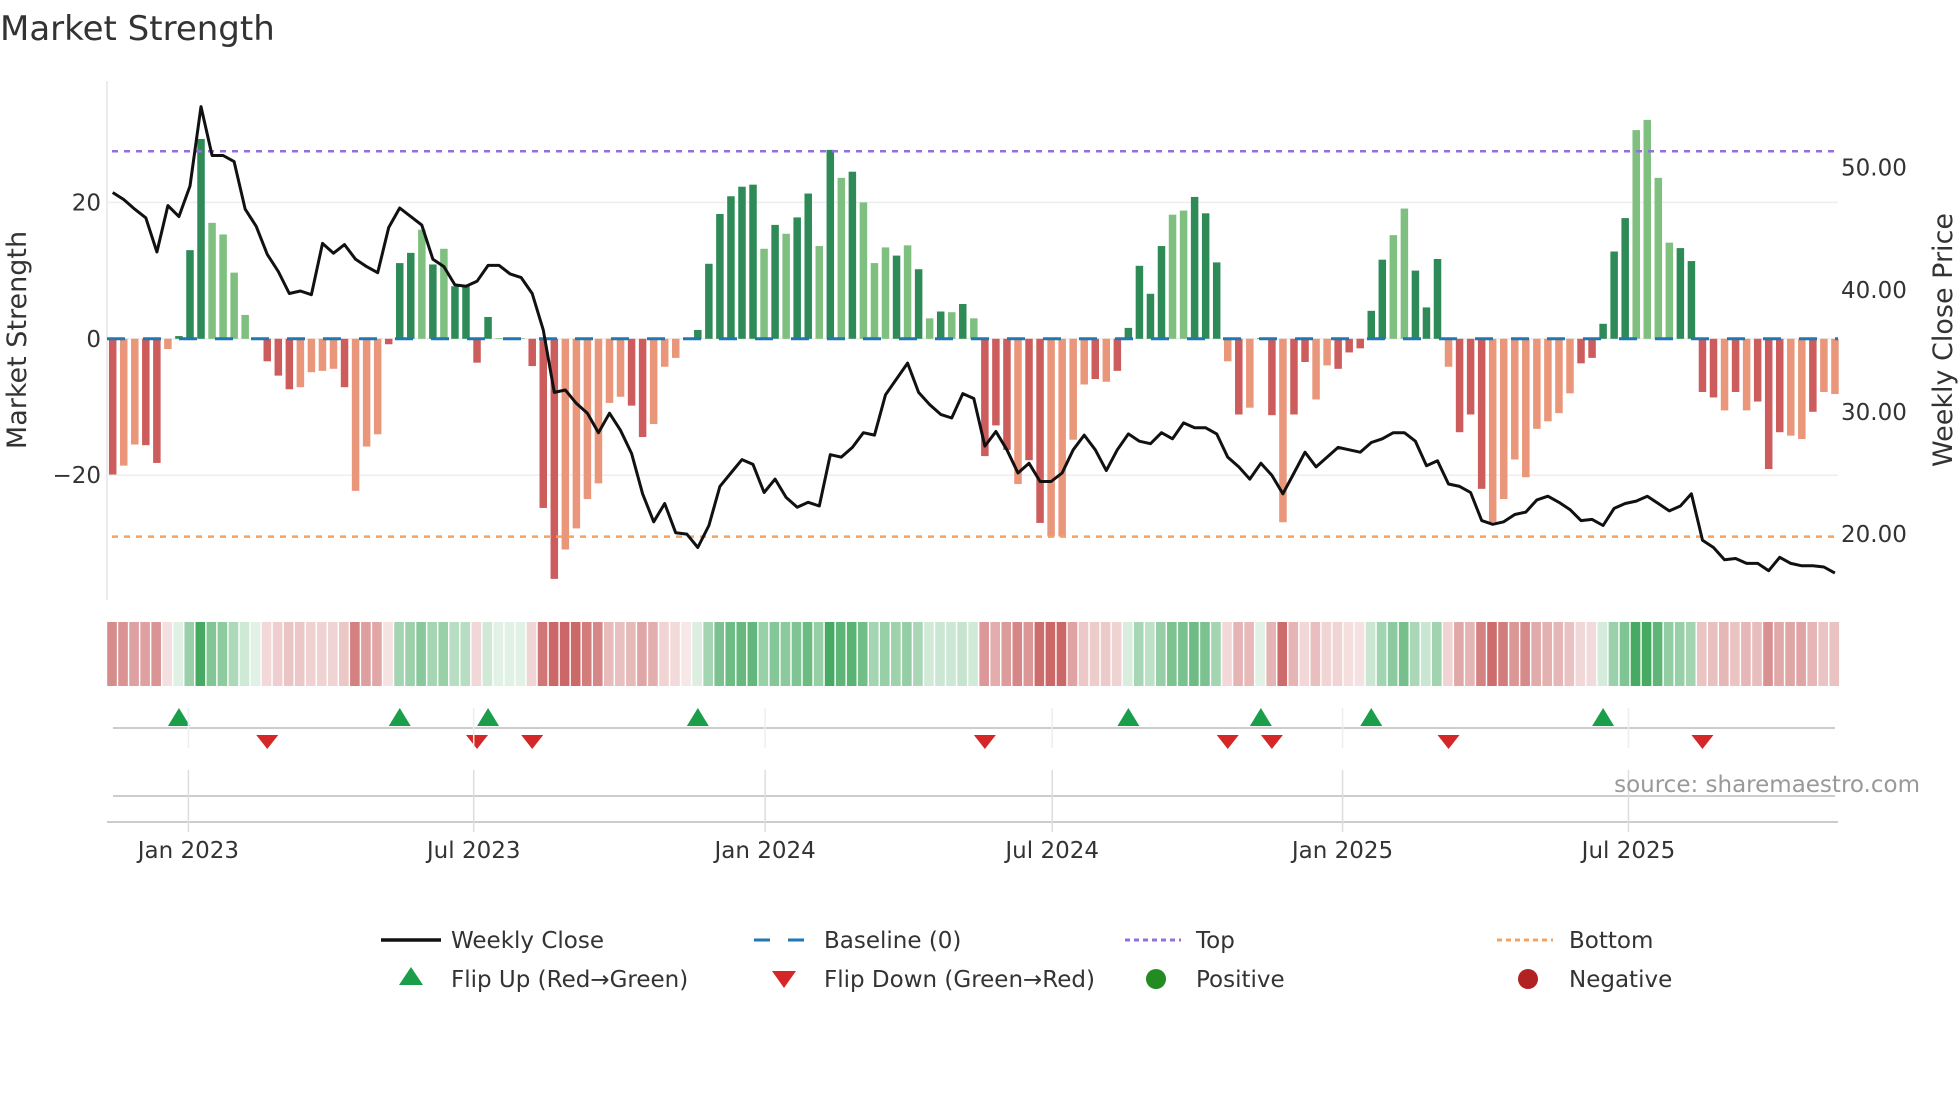  Describe the element at coordinates (1611, 941) in the screenshot. I see `legend-label-bottom: Bottom` at that location.